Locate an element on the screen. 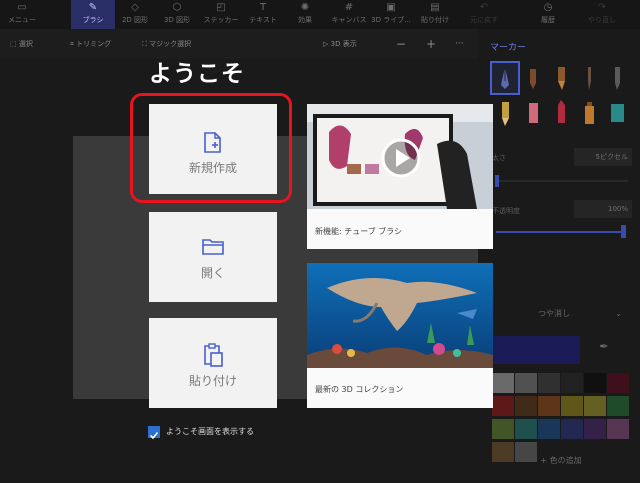  watercolor-brush is located at coordinates (589, 78).